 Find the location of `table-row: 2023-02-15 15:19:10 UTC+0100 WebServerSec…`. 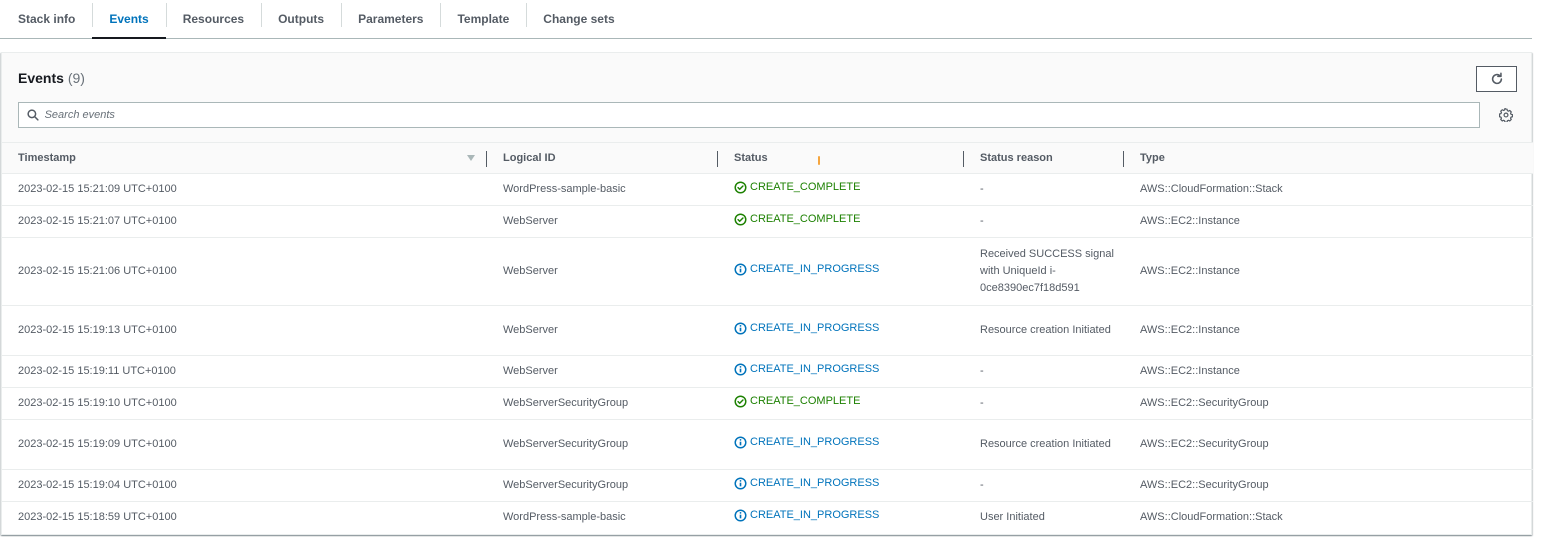

table-row: 2023-02-15 15:19:10 UTC+0100 WebServerSec… is located at coordinates (767, 403).